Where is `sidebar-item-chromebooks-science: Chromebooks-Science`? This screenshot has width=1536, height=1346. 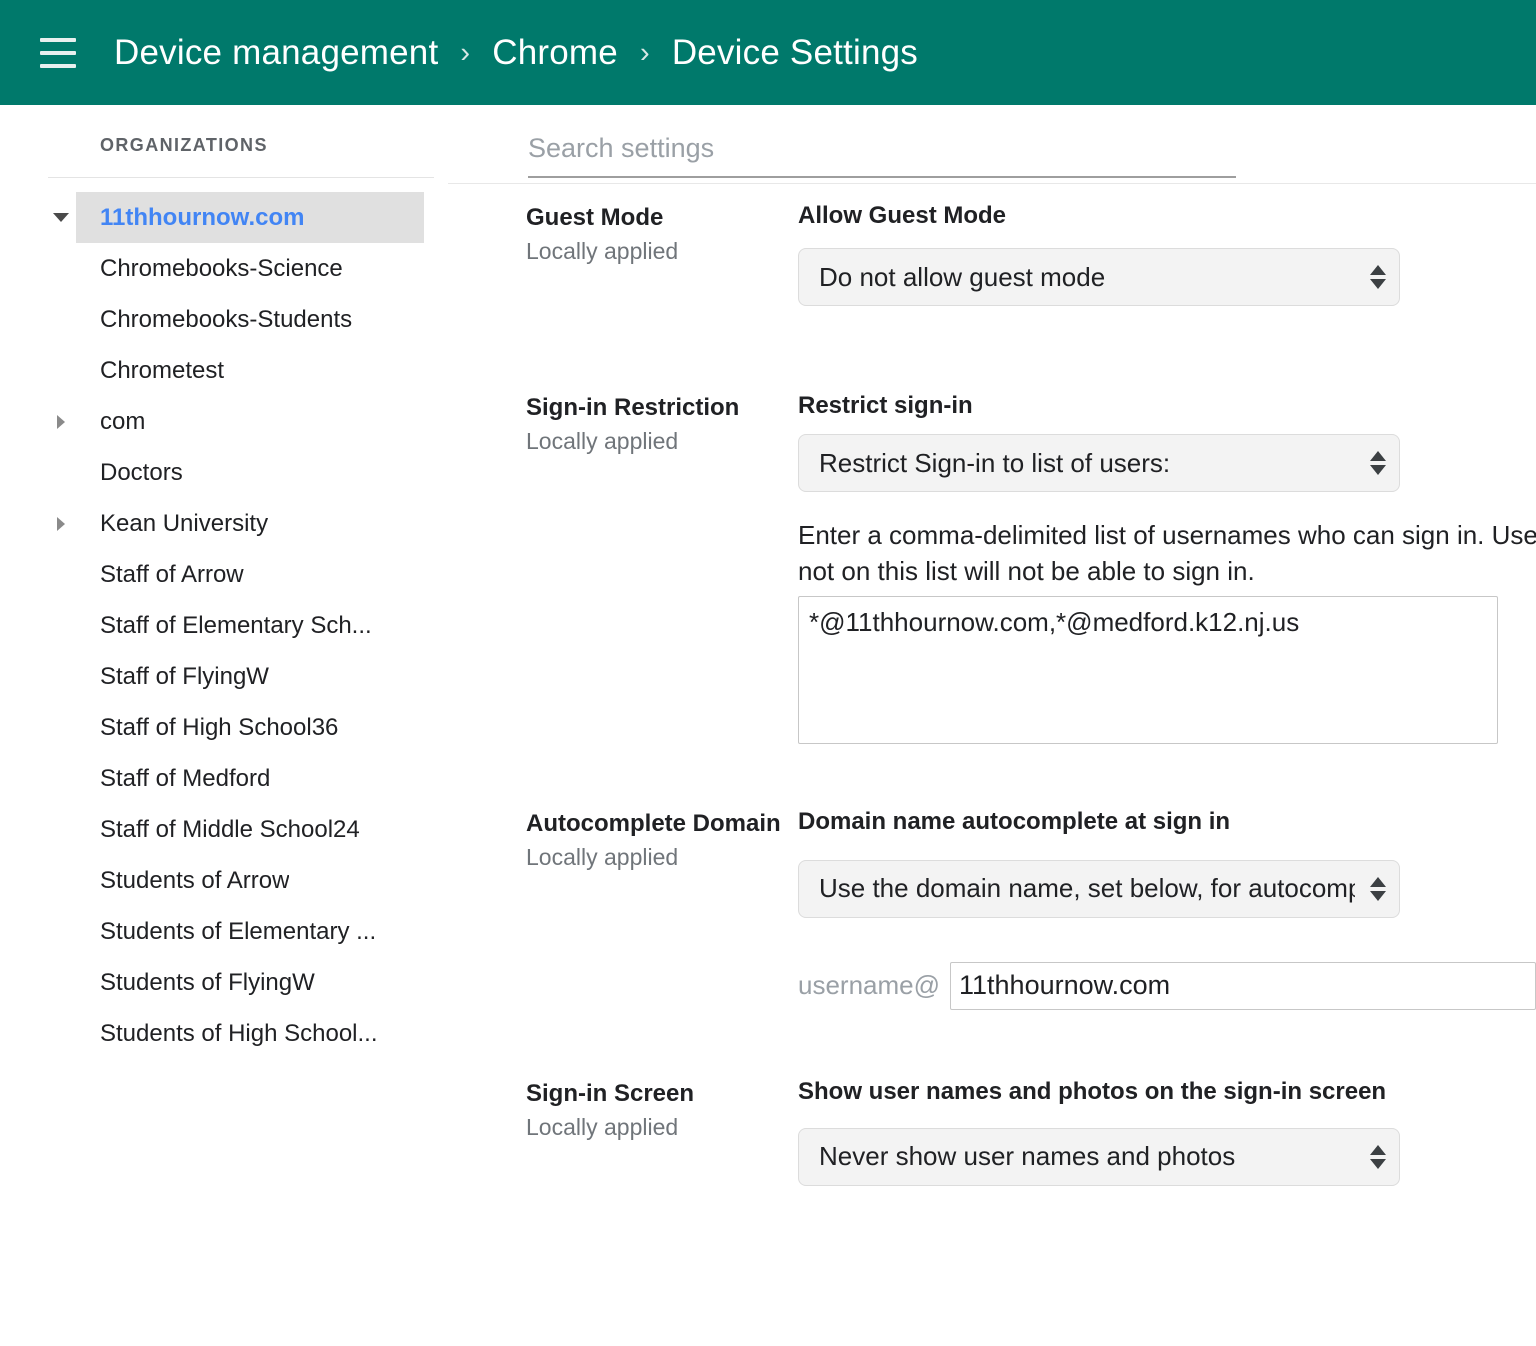 sidebar-item-chromebooks-science: Chromebooks-Science is located at coordinates (224, 268).